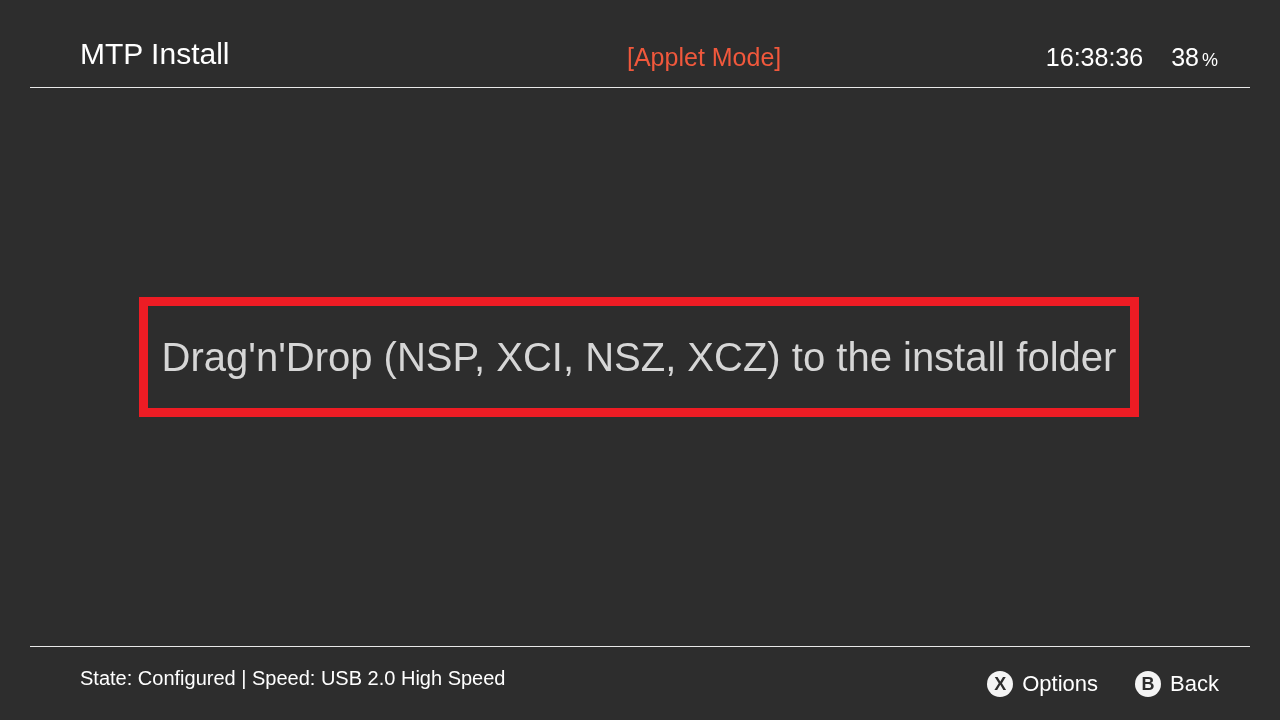 This screenshot has width=1280, height=720. What do you see at coordinates (1043, 684) in the screenshot?
I see `hint-button: X Options` at bounding box center [1043, 684].